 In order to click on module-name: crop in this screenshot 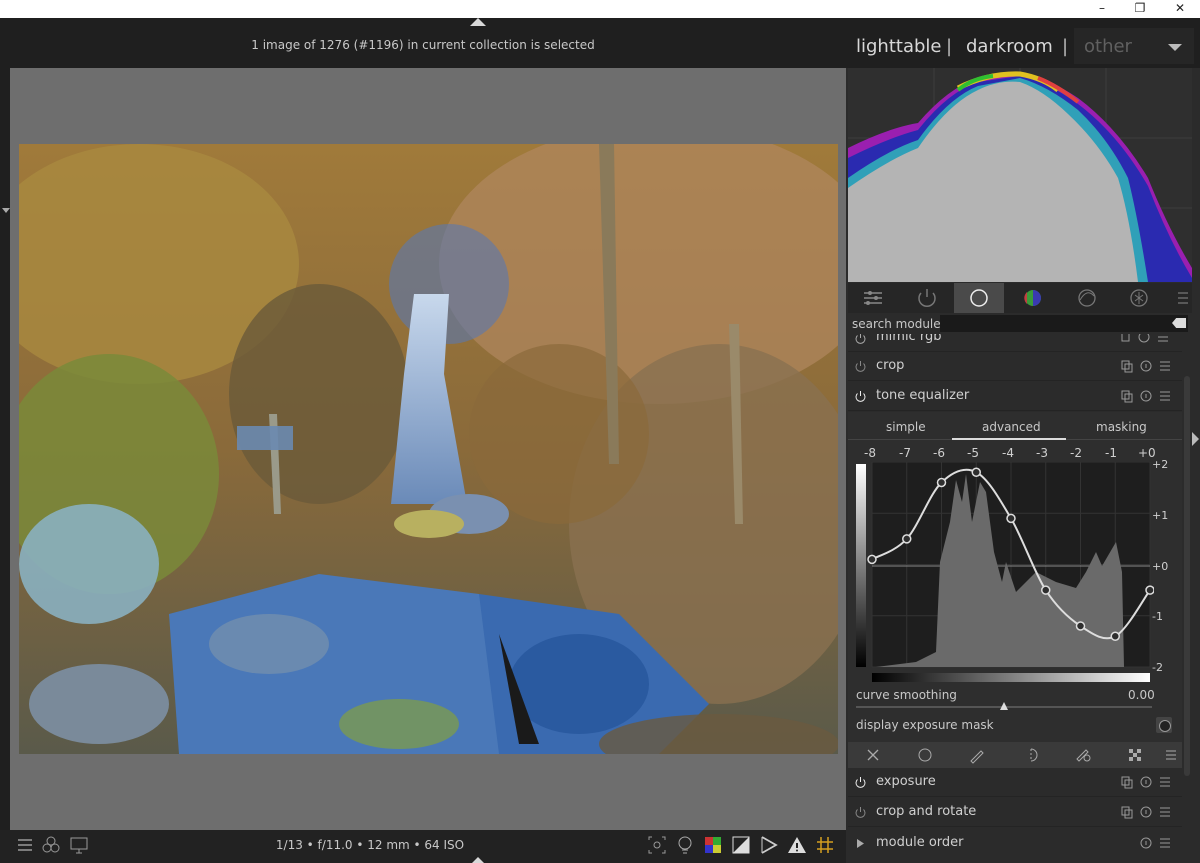, I will do `click(890, 365)`.